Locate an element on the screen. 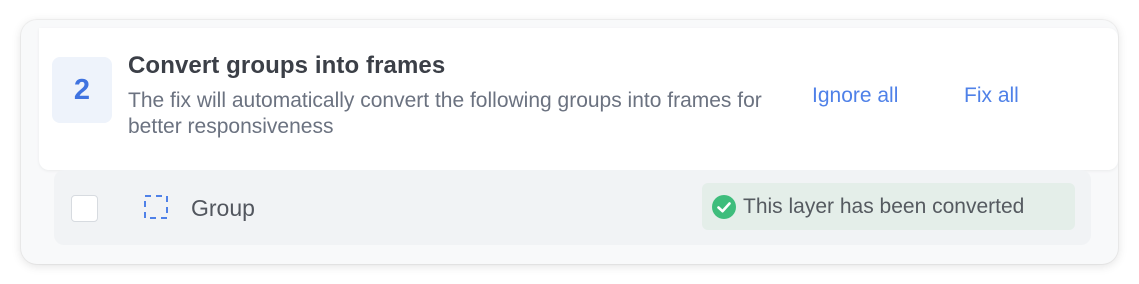 This screenshot has width=1139, height=284. check-circle-icon is located at coordinates (724, 207).